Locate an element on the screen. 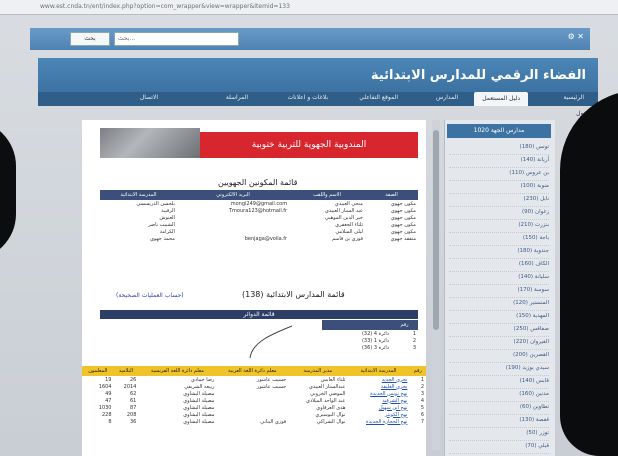 The height and width of the screenshot is (456, 618). circle-link: دائرة 4 (32) is located at coordinates (356, 333).